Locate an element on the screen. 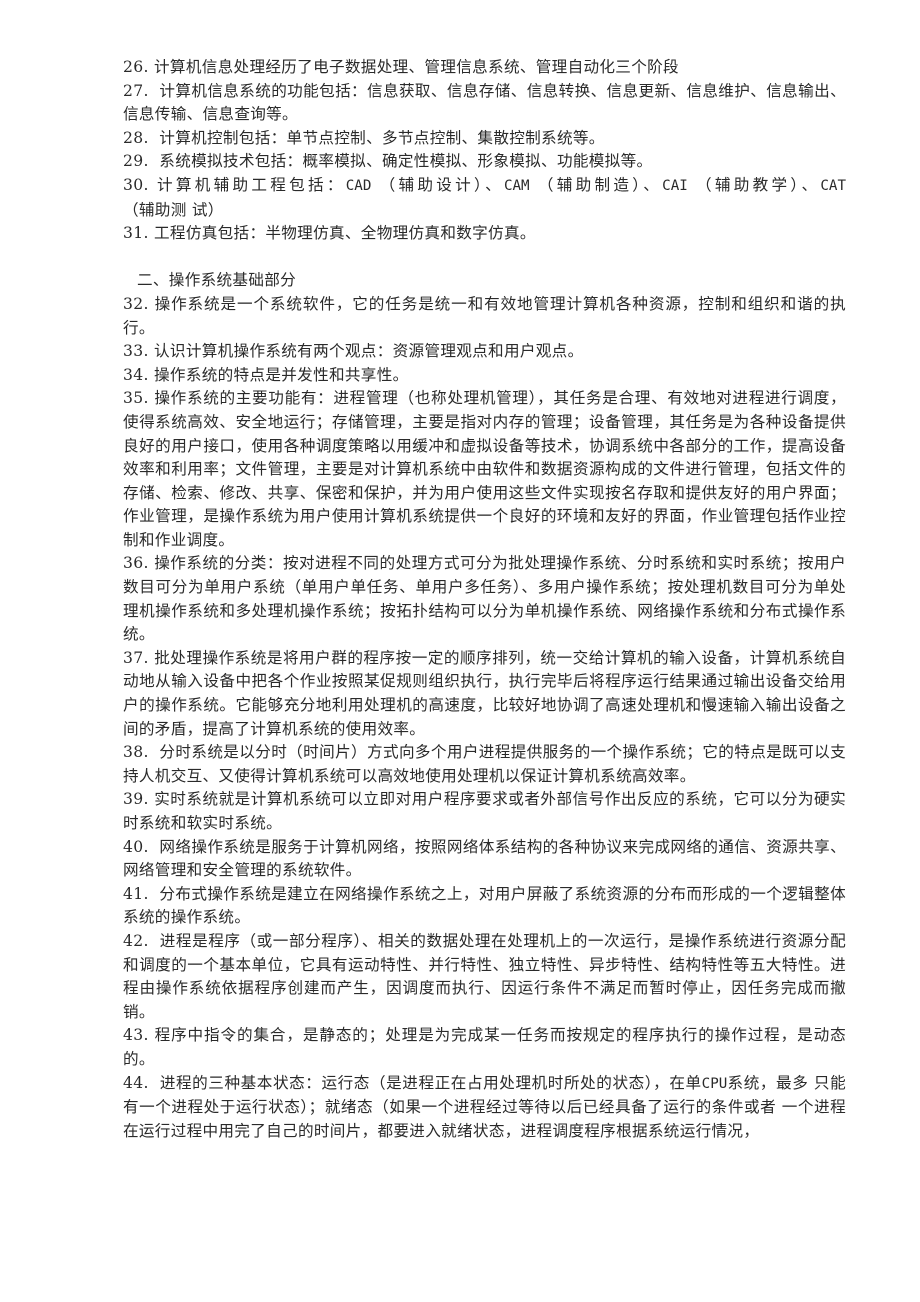  item-number: 38. is located at coordinates (136, 752).